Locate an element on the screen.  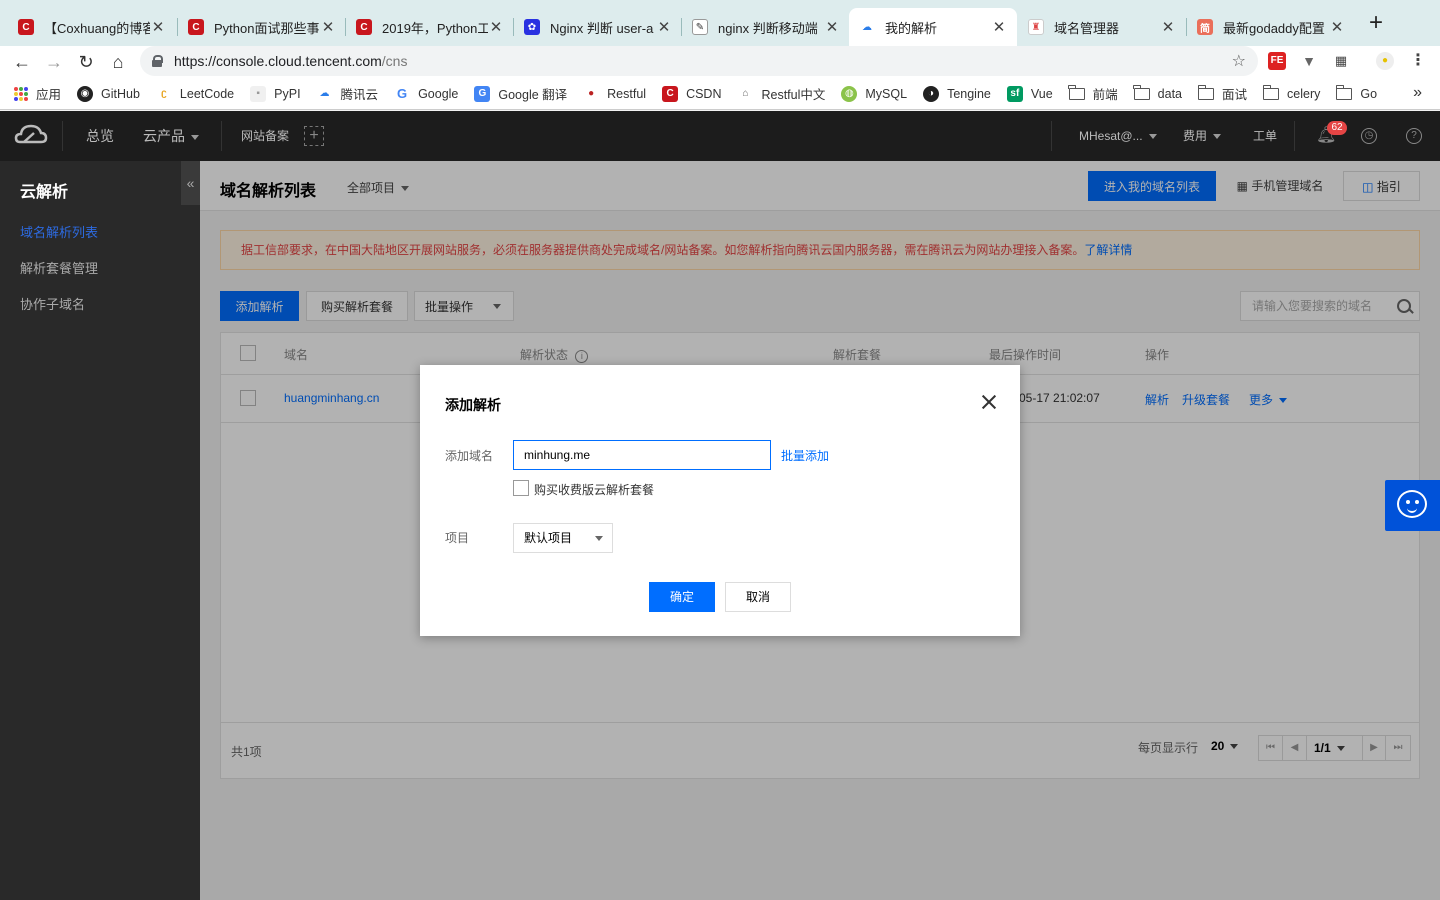
dialog-title: 添加解析 is located at coordinates (473, 405).